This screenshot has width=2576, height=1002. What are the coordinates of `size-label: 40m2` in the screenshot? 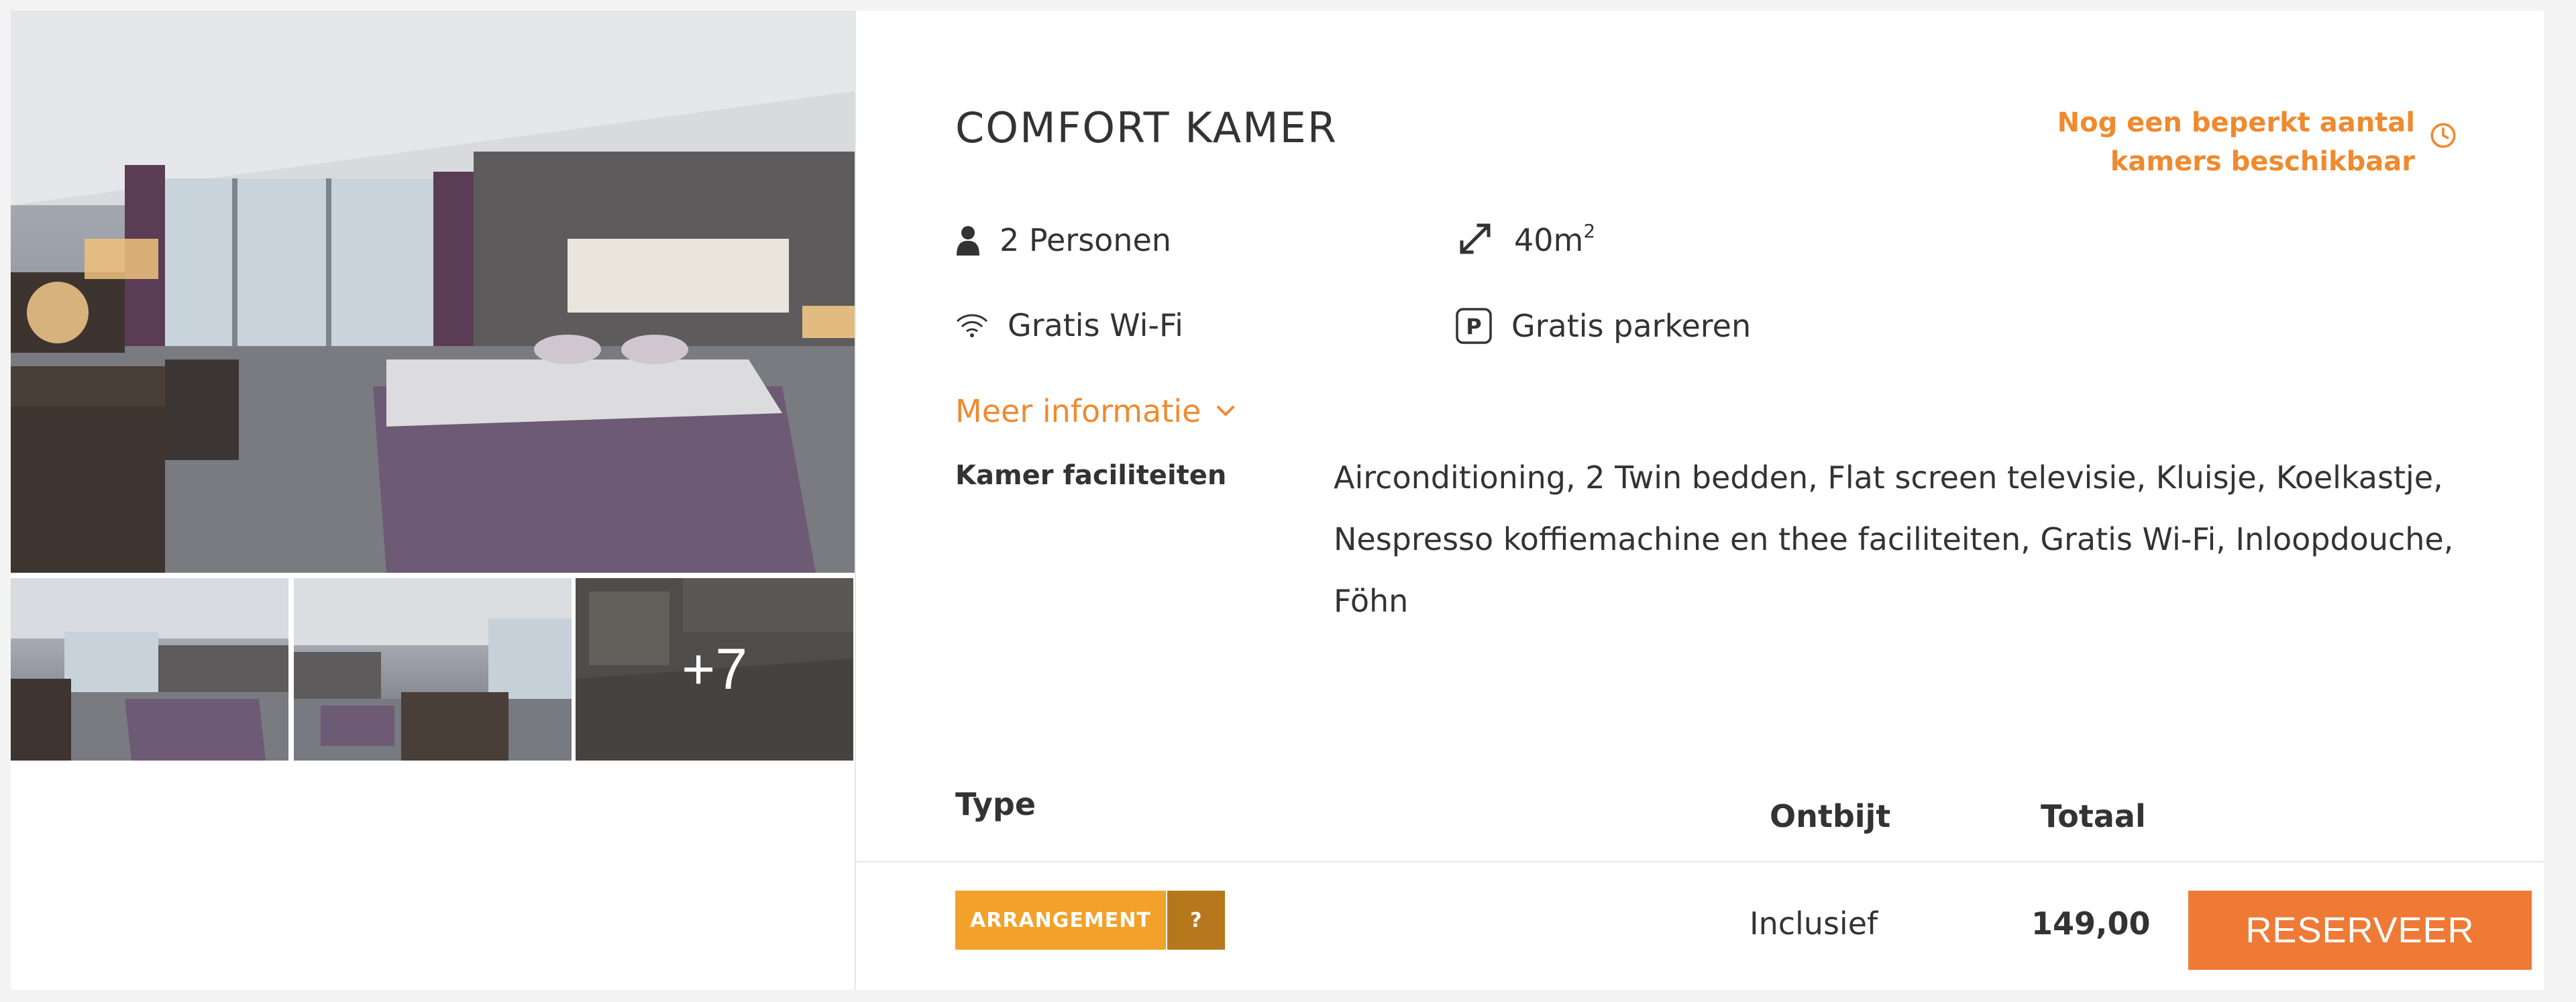 It's located at (1554, 239).